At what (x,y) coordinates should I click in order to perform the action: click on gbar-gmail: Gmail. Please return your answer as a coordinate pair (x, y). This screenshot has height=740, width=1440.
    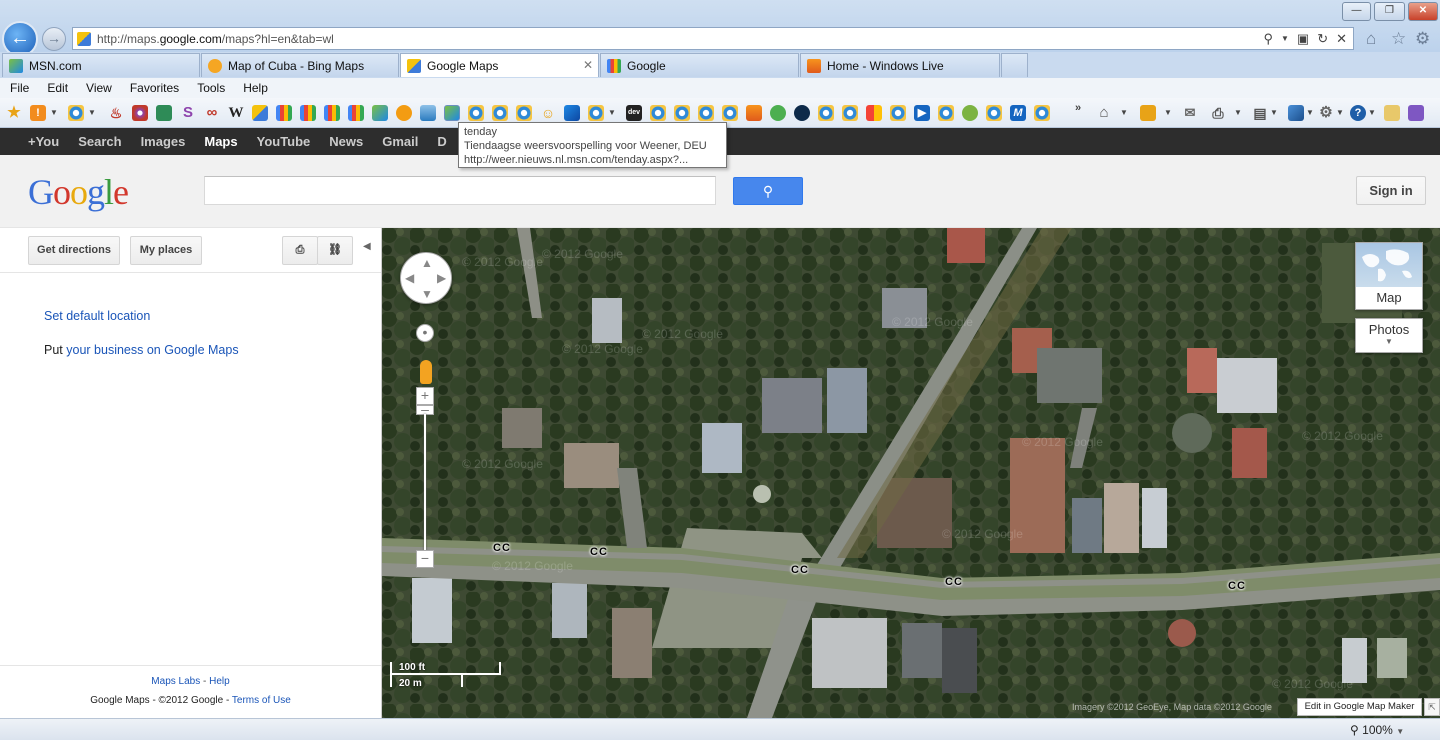
    Looking at the image, I should click on (400, 141).